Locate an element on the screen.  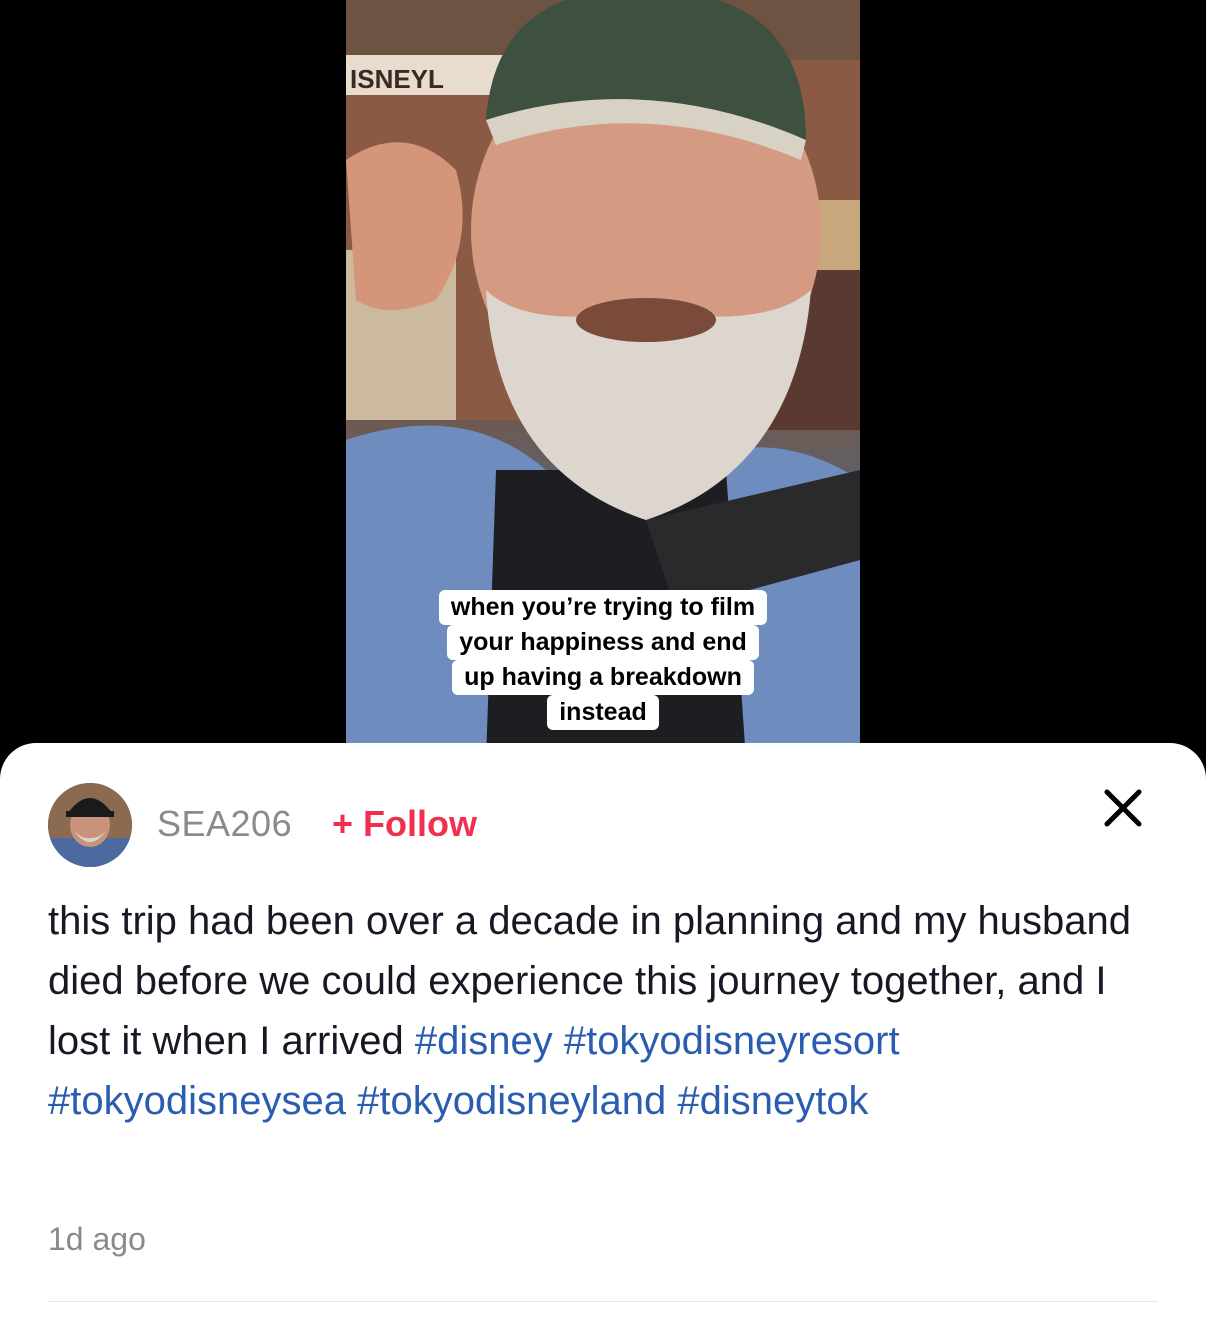
close-icon is located at coordinates (1123, 808).